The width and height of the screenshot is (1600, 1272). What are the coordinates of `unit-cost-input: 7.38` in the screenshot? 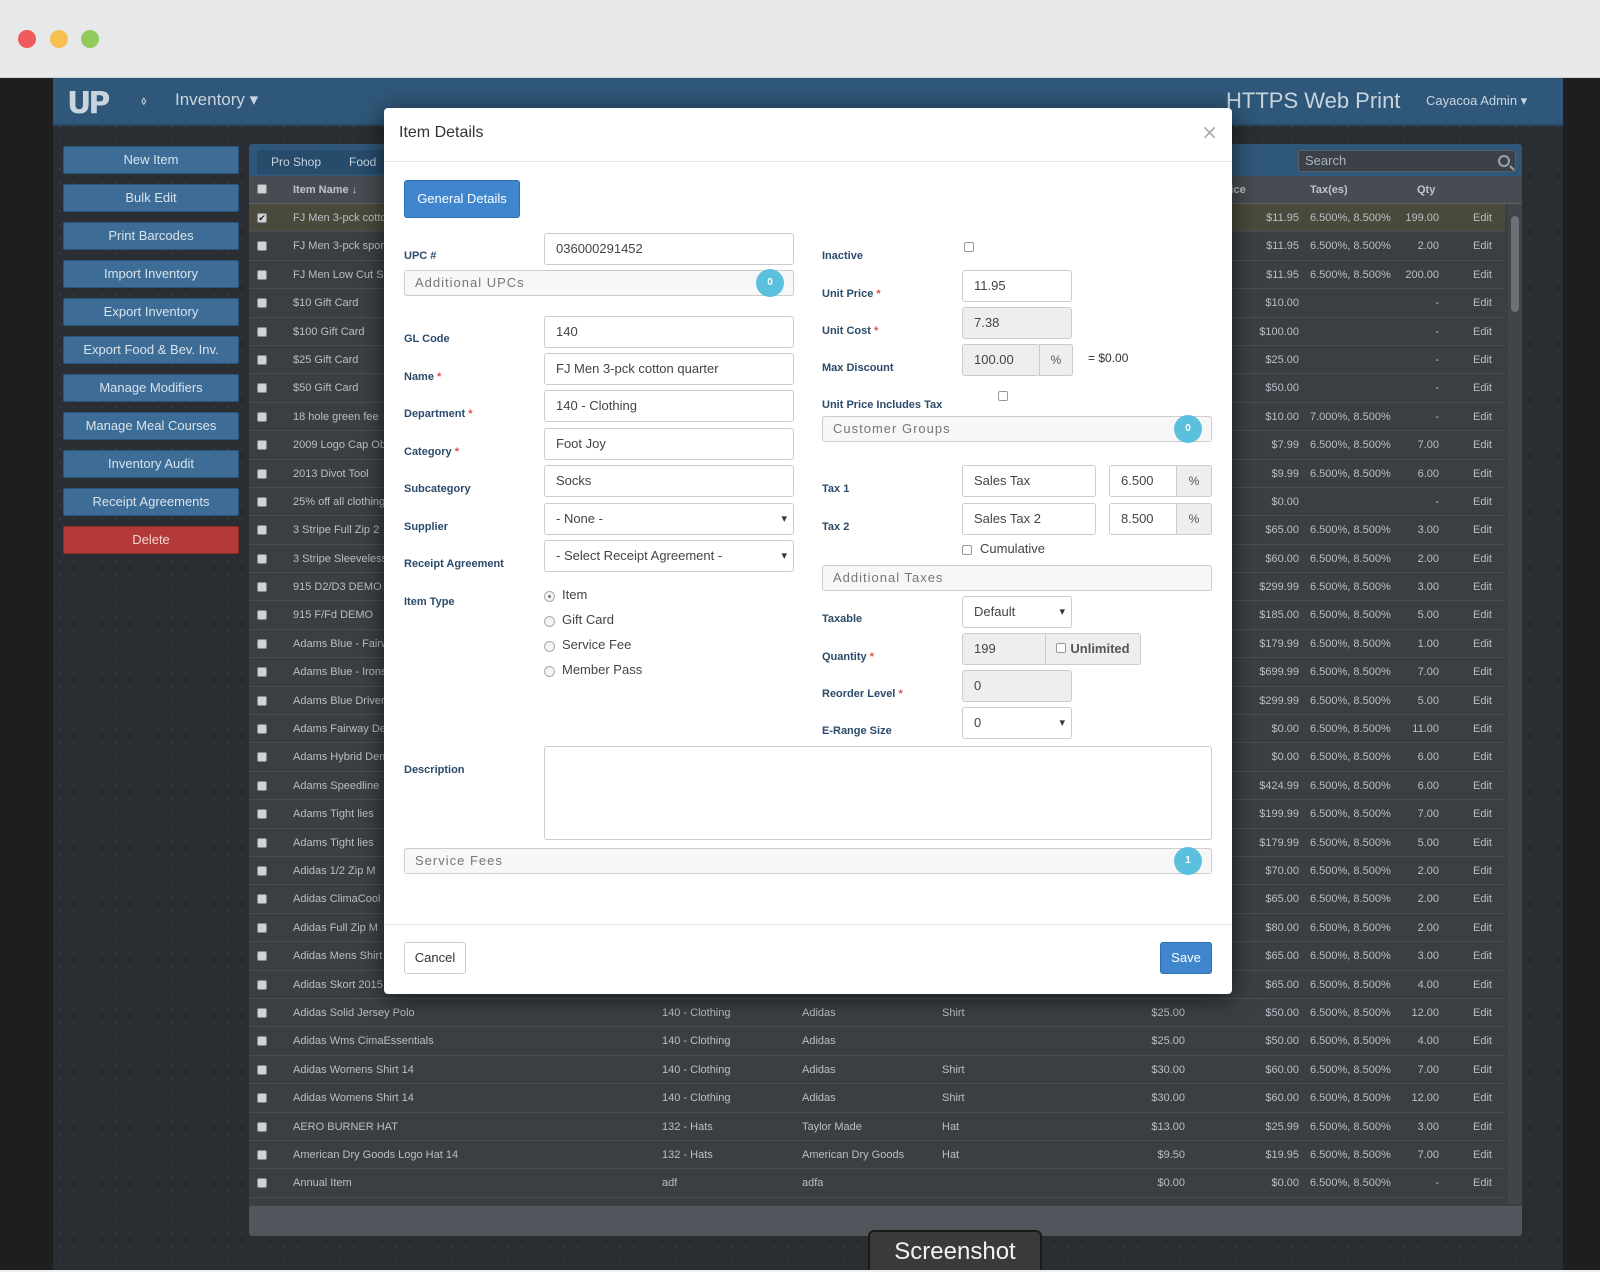 It's located at (1017, 323).